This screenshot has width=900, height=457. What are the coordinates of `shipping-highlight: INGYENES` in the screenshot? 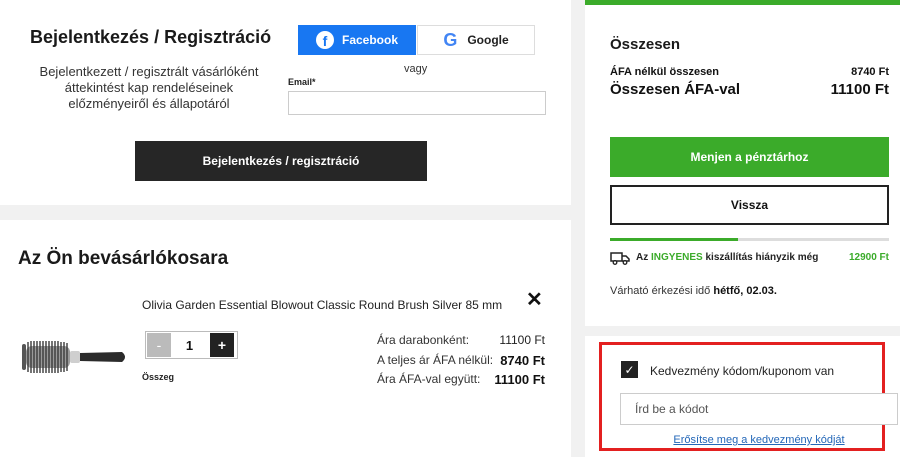 It's located at (677, 257).